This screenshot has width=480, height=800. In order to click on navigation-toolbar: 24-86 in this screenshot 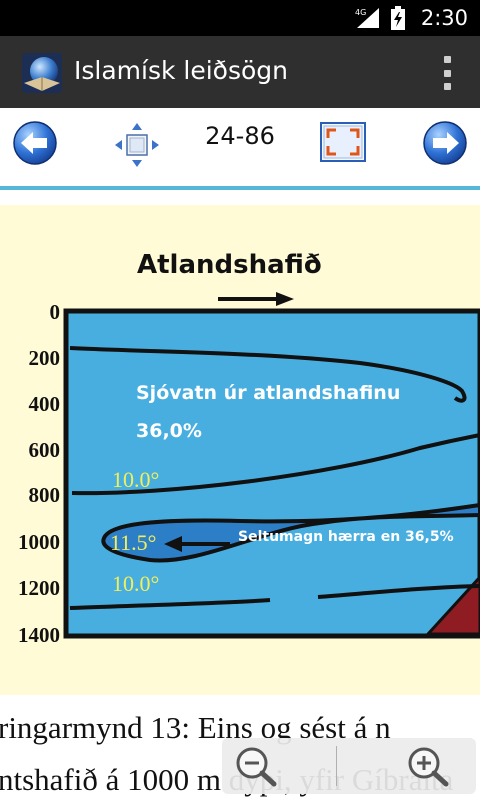, I will do `click(240, 146)`.